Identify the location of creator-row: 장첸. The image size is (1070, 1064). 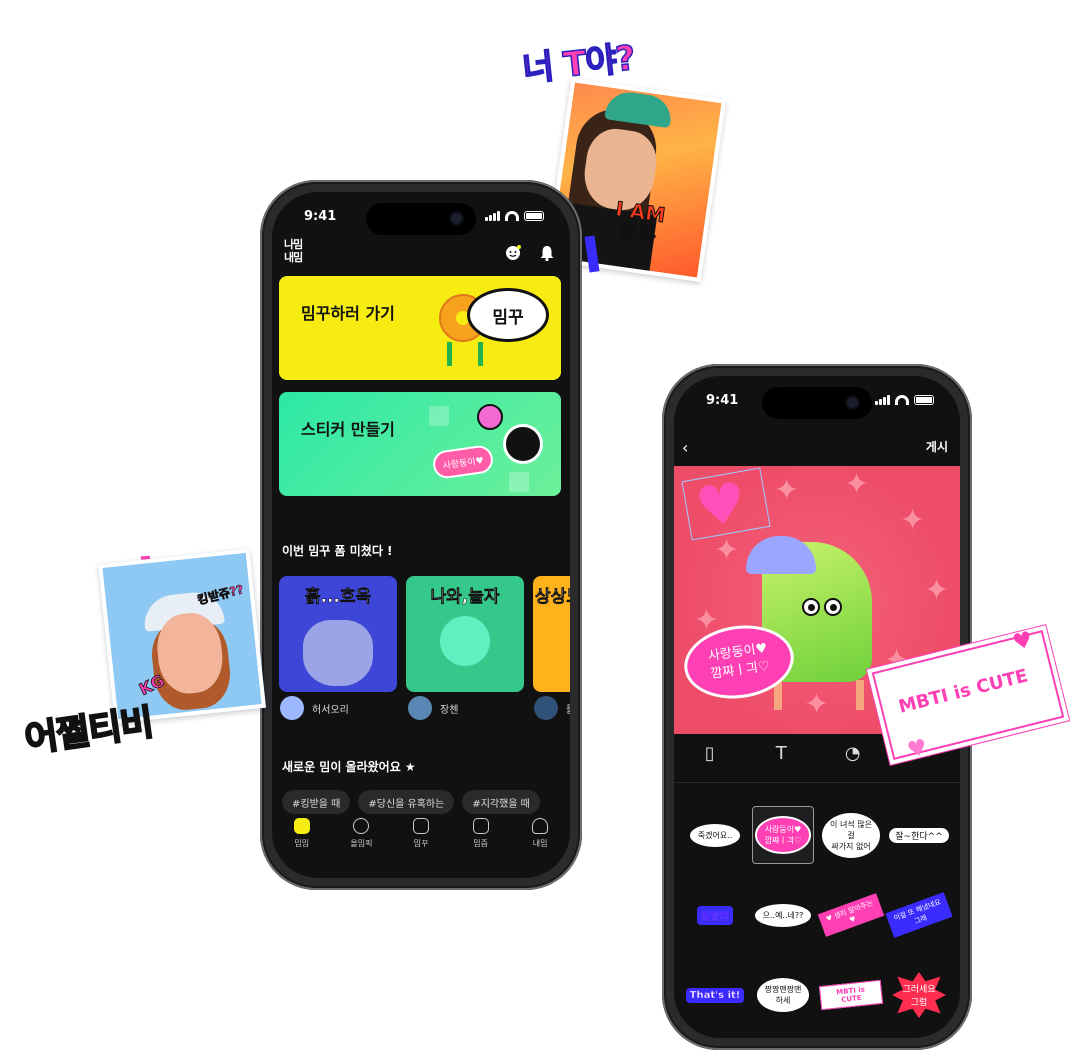
(433, 708).